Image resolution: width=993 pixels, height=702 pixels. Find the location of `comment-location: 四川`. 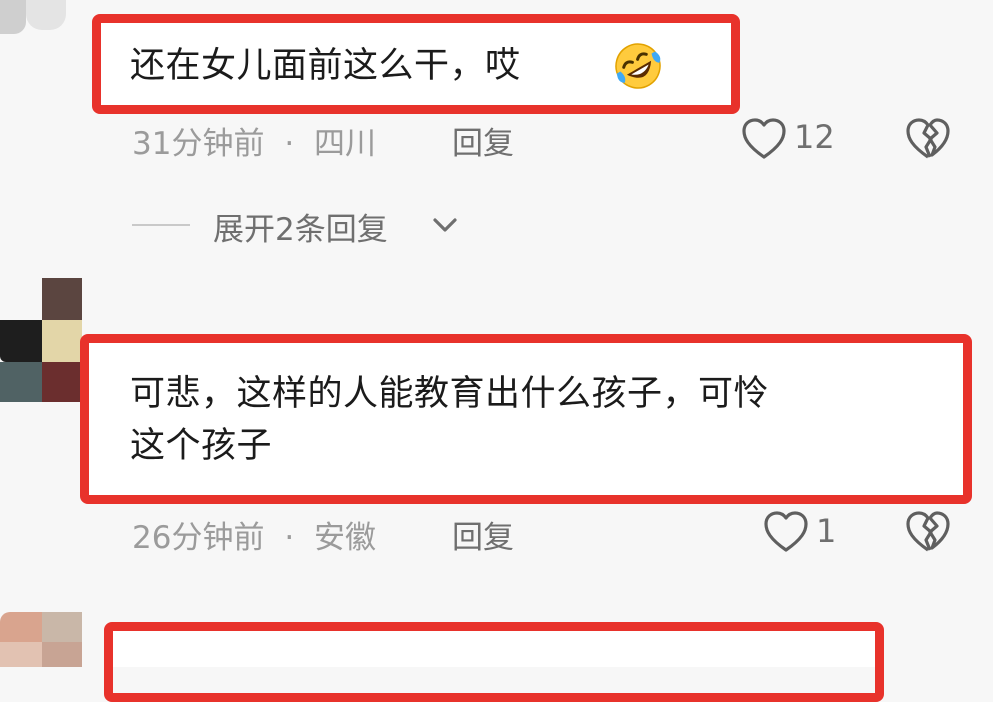

comment-location: 四川 is located at coordinates (345, 144).